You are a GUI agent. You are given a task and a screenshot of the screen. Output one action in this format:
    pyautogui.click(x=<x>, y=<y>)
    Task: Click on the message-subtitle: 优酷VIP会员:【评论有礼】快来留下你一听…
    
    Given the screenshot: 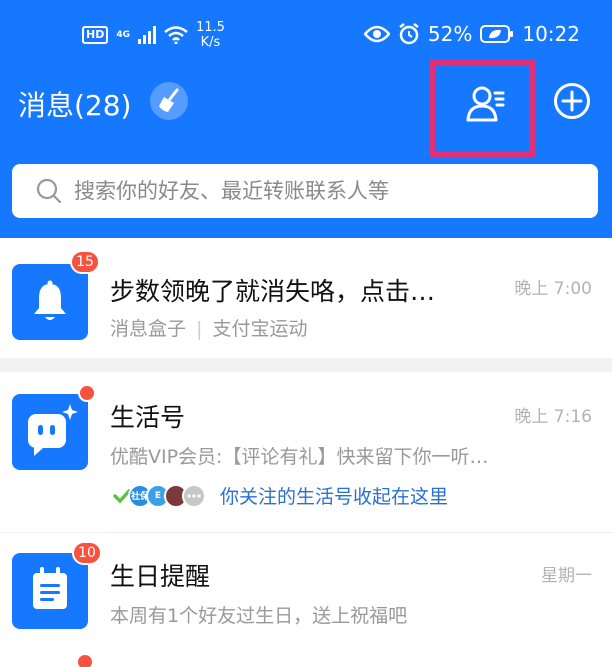 What is the action you would take?
    pyautogui.click(x=299, y=457)
    